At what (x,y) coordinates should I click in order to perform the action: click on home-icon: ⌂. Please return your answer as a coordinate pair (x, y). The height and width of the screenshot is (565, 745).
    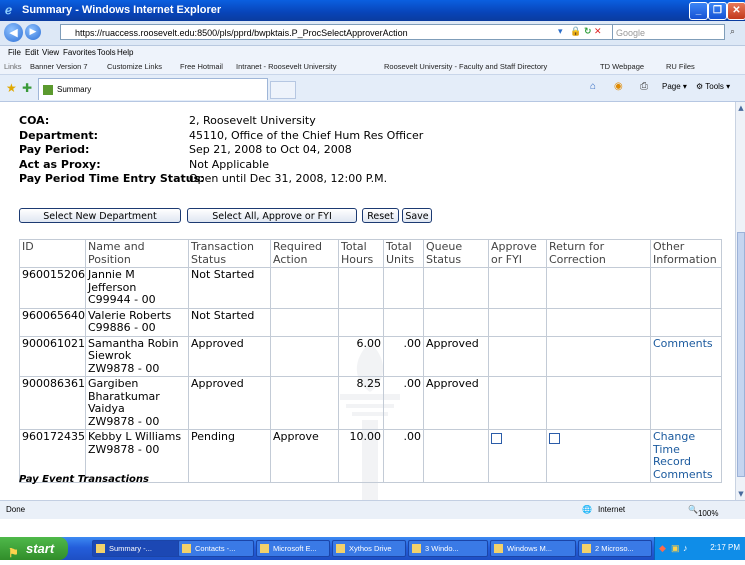
    Looking at the image, I should click on (593, 86).